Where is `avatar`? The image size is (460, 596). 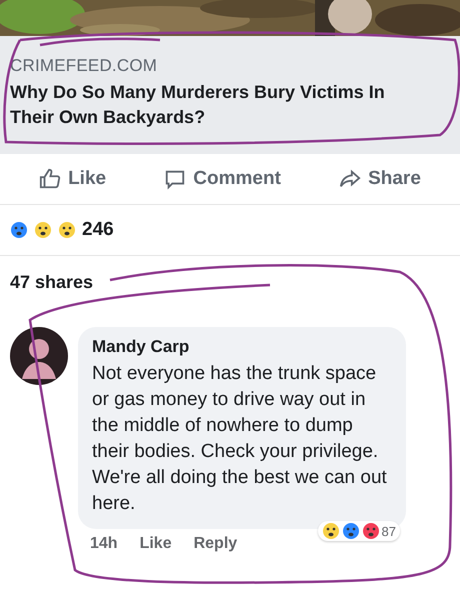 avatar is located at coordinates (39, 356).